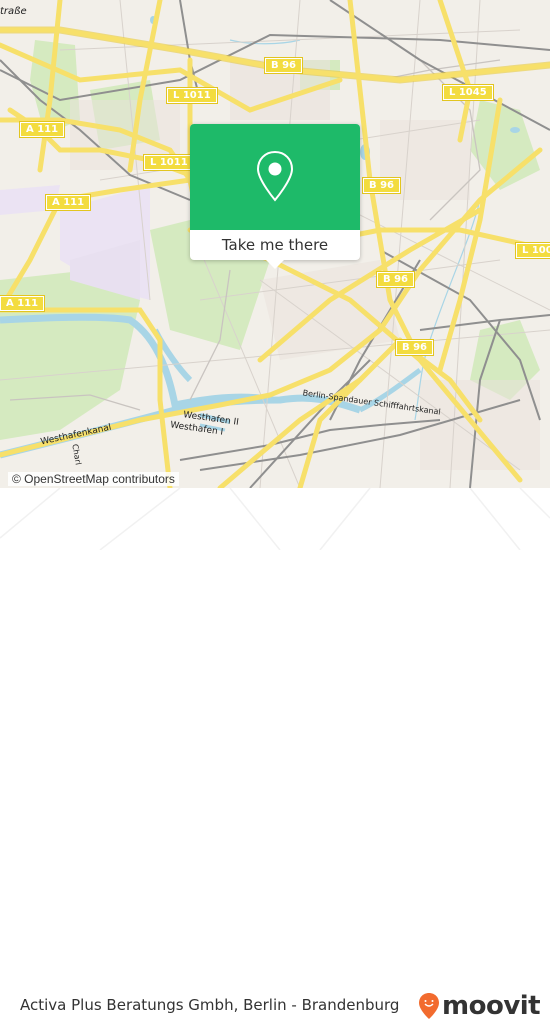  What do you see at coordinates (491, 1006) in the screenshot?
I see `moovit-wordmark: moovit` at bounding box center [491, 1006].